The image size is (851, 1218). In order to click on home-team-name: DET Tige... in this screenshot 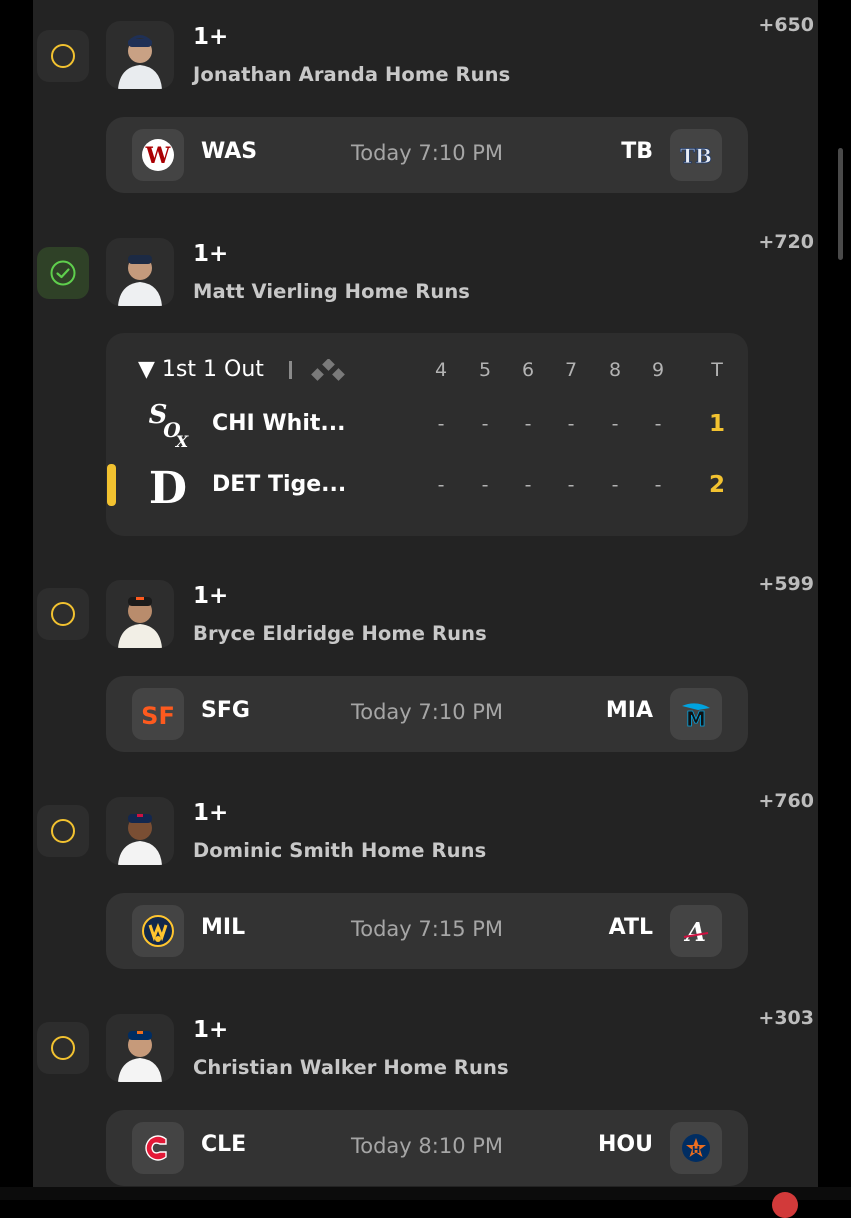, I will do `click(279, 484)`.